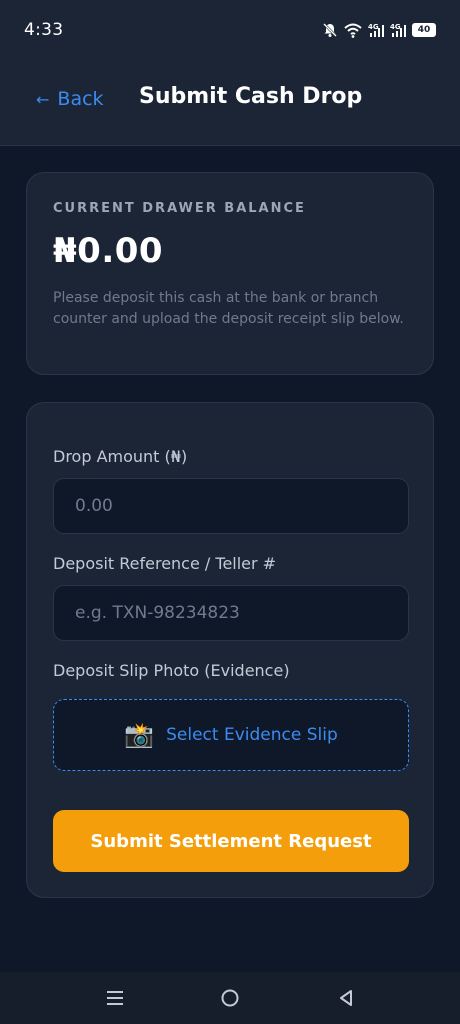  Describe the element at coordinates (373, 27) in the screenshot. I see `network-type-label-1: 4G` at that location.